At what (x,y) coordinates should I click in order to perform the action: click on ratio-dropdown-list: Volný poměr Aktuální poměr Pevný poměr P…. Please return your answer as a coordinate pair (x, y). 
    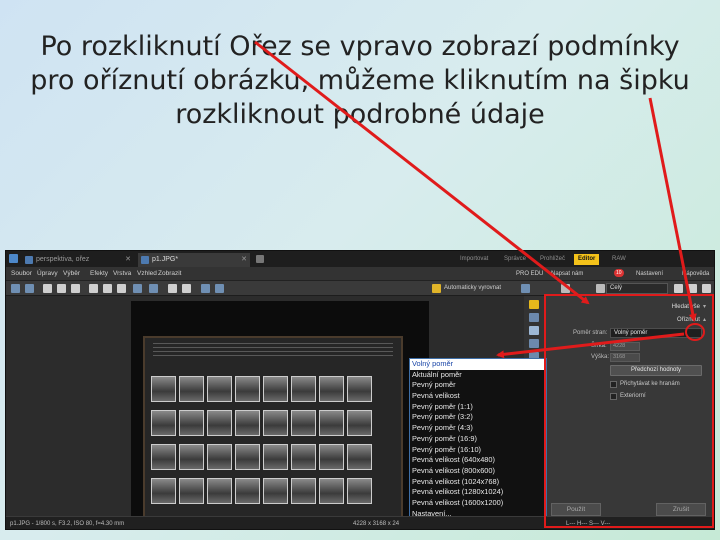
    Looking at the image, I should click on (478, 443).